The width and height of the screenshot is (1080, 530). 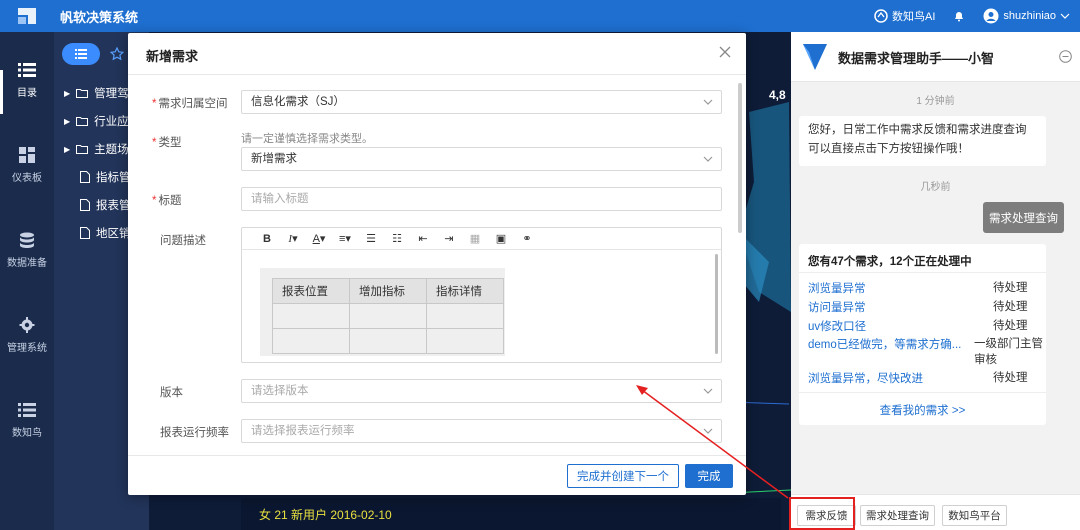 I want to click on outdent-button: ⇤, so click(x=423, y=239).